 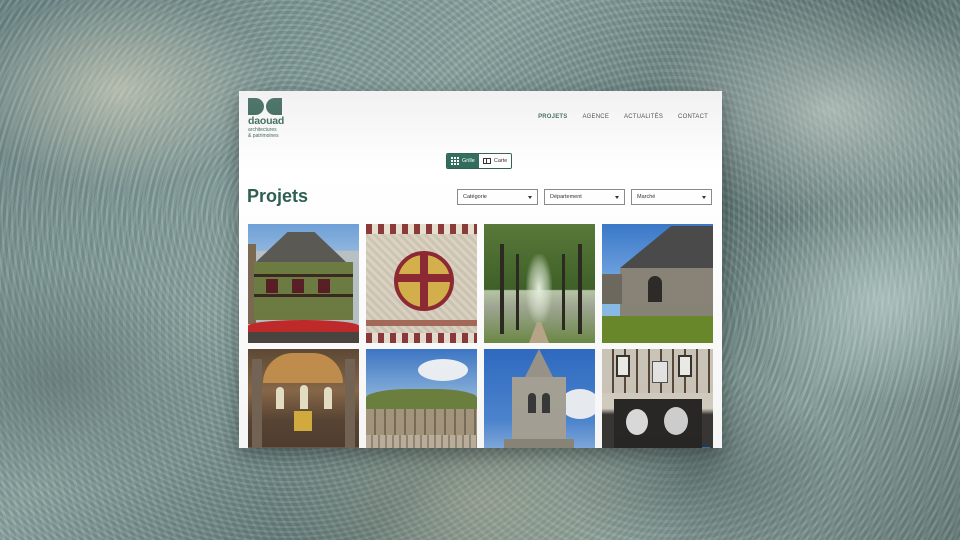 What do you see at coordinates (657, 283) in the screenshot?
I see `project-card-chapel` at bounding box center [657, 283].